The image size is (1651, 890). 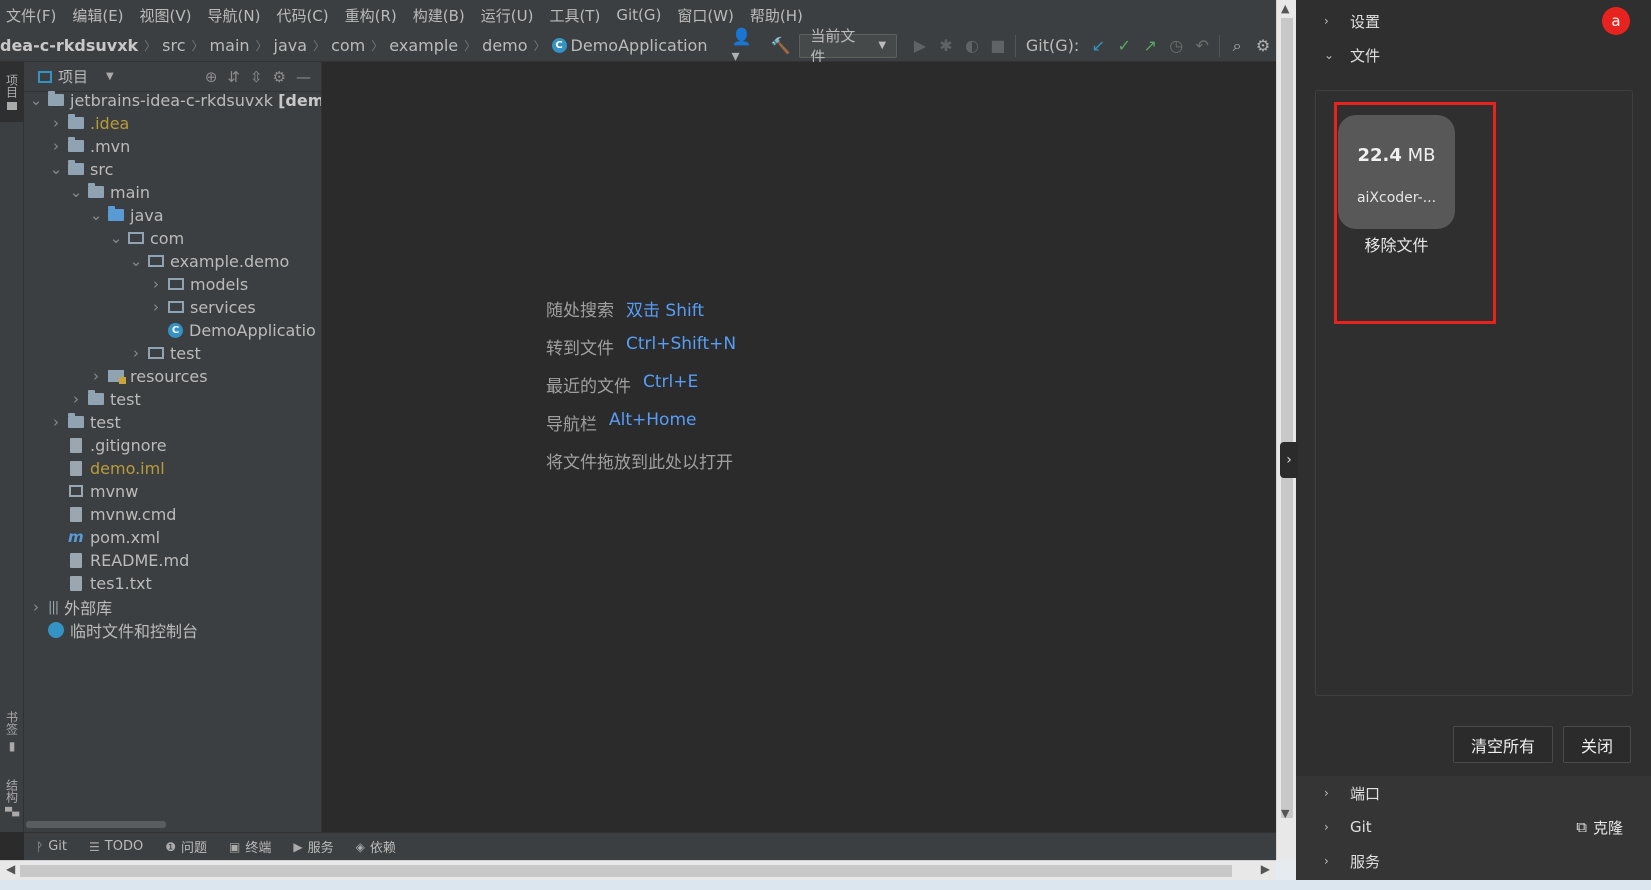 What do you see at coordinates (93, 491) in the screenshot?
I see `tree-item: mvnw` at bounding box center [93, 491].